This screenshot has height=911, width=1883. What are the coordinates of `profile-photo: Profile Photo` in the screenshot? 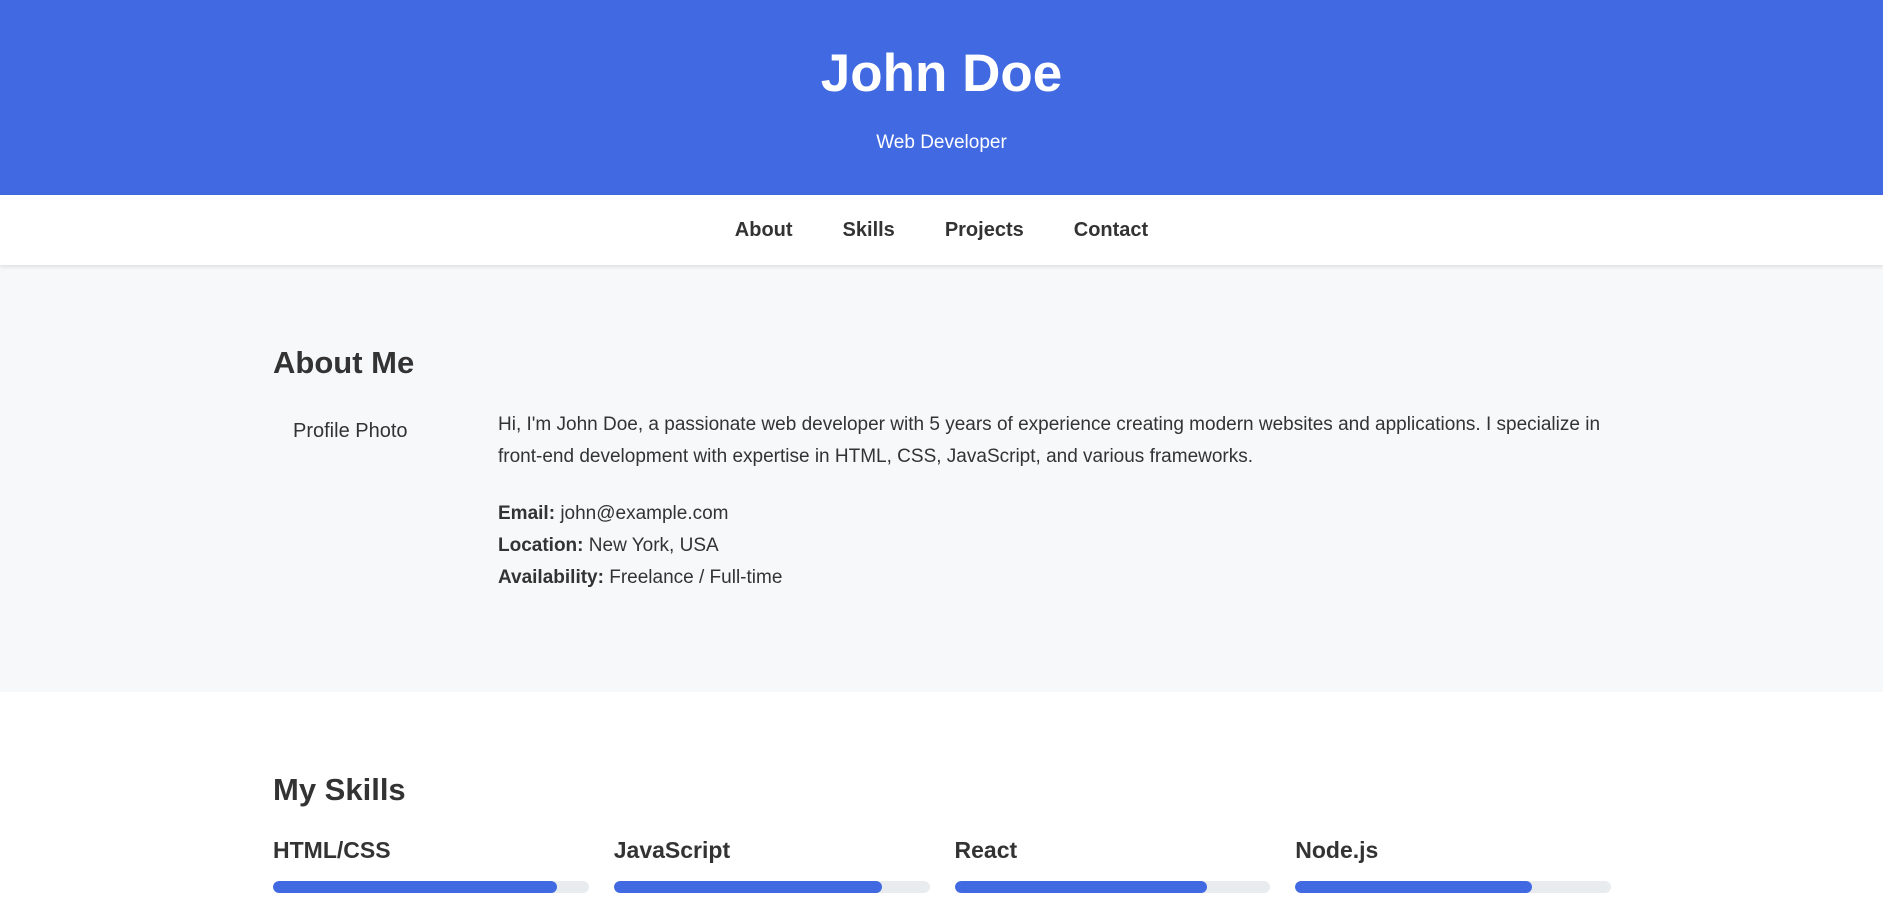 It's located at (385, 489).